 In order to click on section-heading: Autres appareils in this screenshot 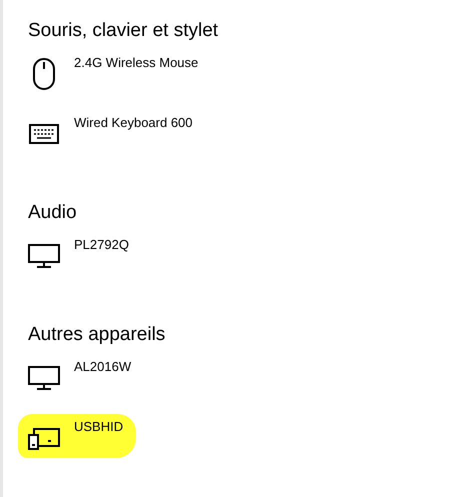, I will do `click(97, 335)`.